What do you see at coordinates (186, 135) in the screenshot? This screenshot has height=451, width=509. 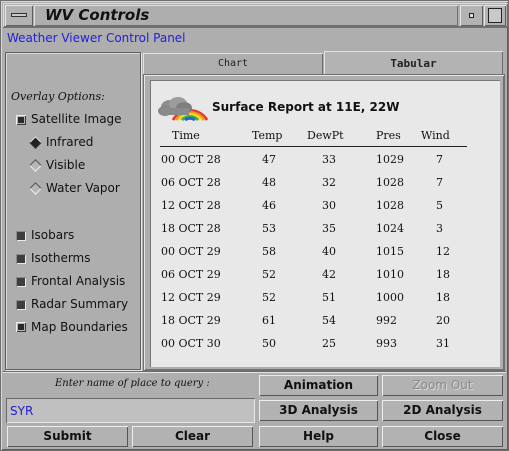 I see `column-header-time: Time` at bounding box center [186, 135].